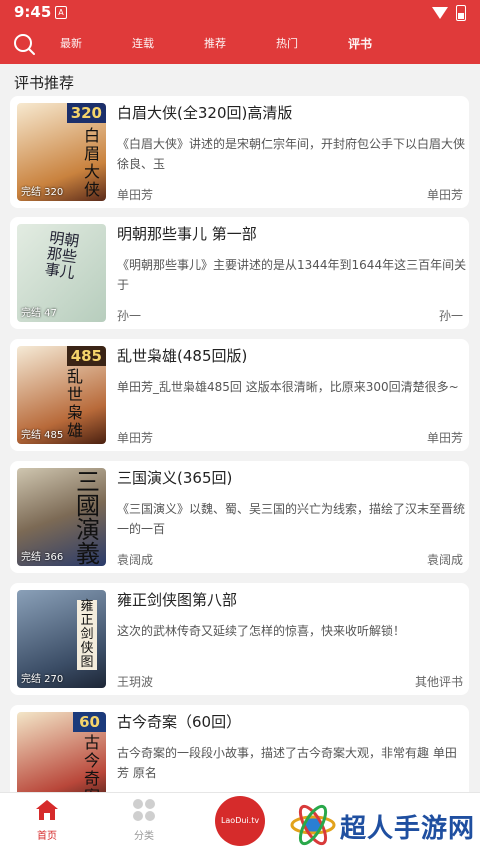 The height and width of the screenshot is (852, 480). Describe the element at coordinates (24, 44) in the screenshot. I see `search-icon` at that location.